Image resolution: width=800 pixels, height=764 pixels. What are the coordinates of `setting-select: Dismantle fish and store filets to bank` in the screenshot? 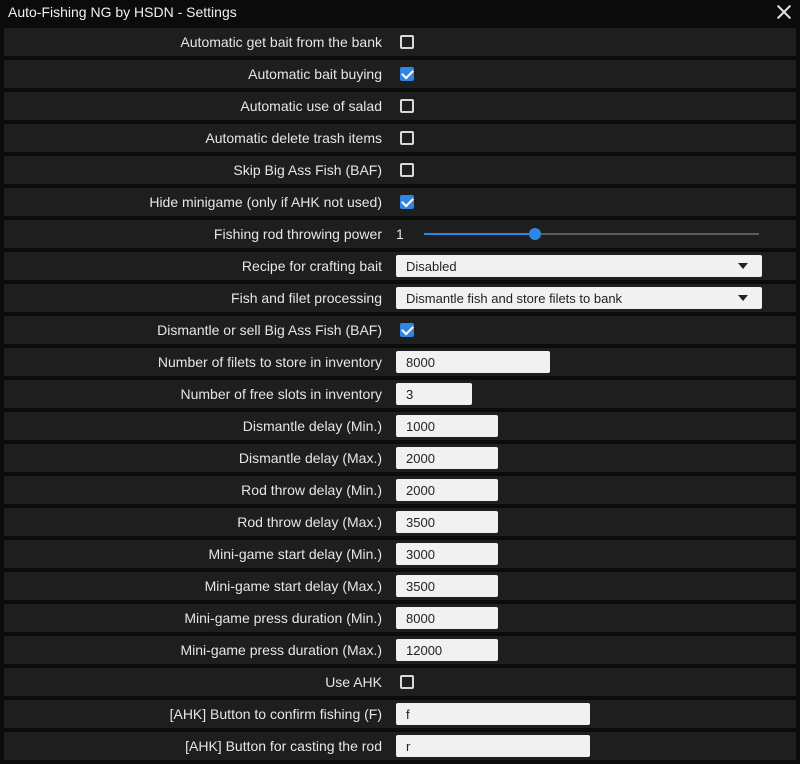 It's located at (579, 298).